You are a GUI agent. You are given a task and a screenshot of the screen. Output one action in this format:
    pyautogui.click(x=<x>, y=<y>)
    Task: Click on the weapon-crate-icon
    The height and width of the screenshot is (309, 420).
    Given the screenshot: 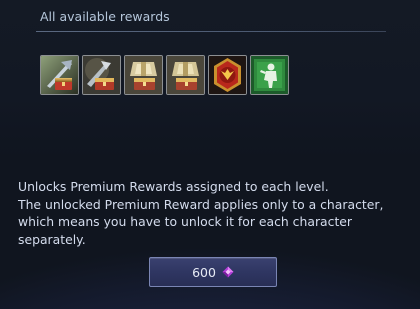 What is the action you would take?
    pyautogui.click(x=101, y=75)
    